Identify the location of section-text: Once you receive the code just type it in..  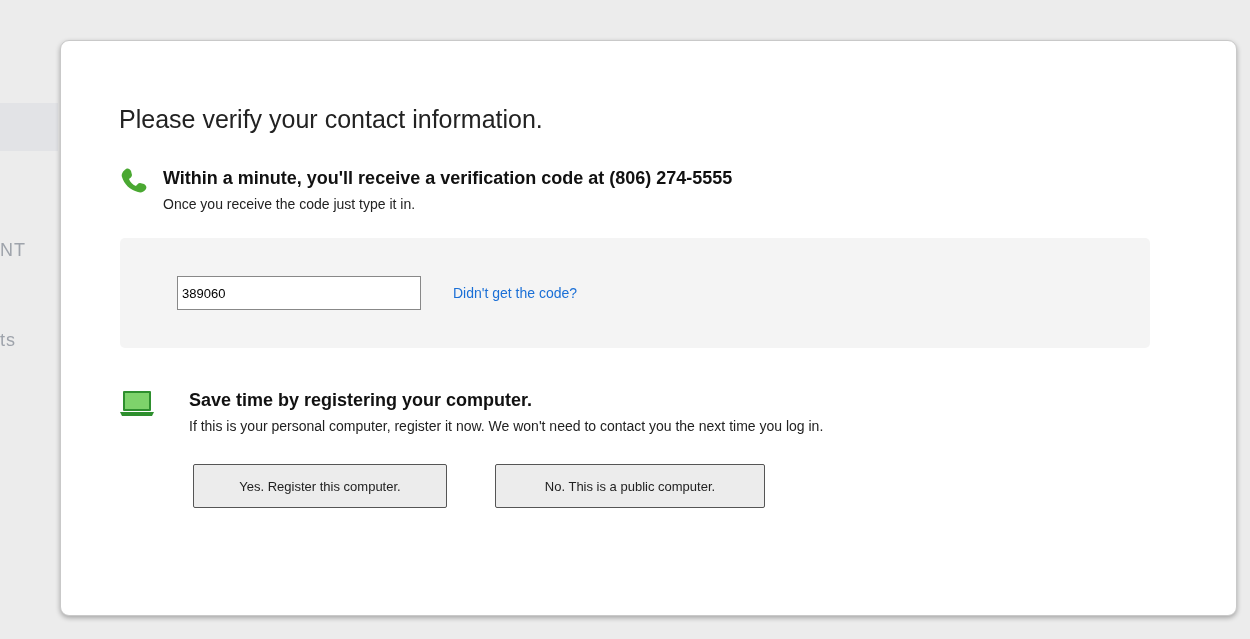
(290, 204).